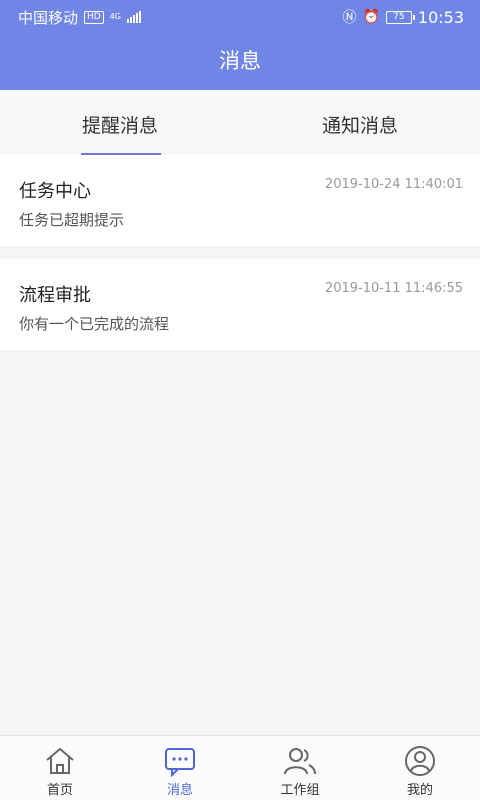 This screenshot has height=800, width=480. I want to click on nav-workgroup: 工作组, so click(300, 768).